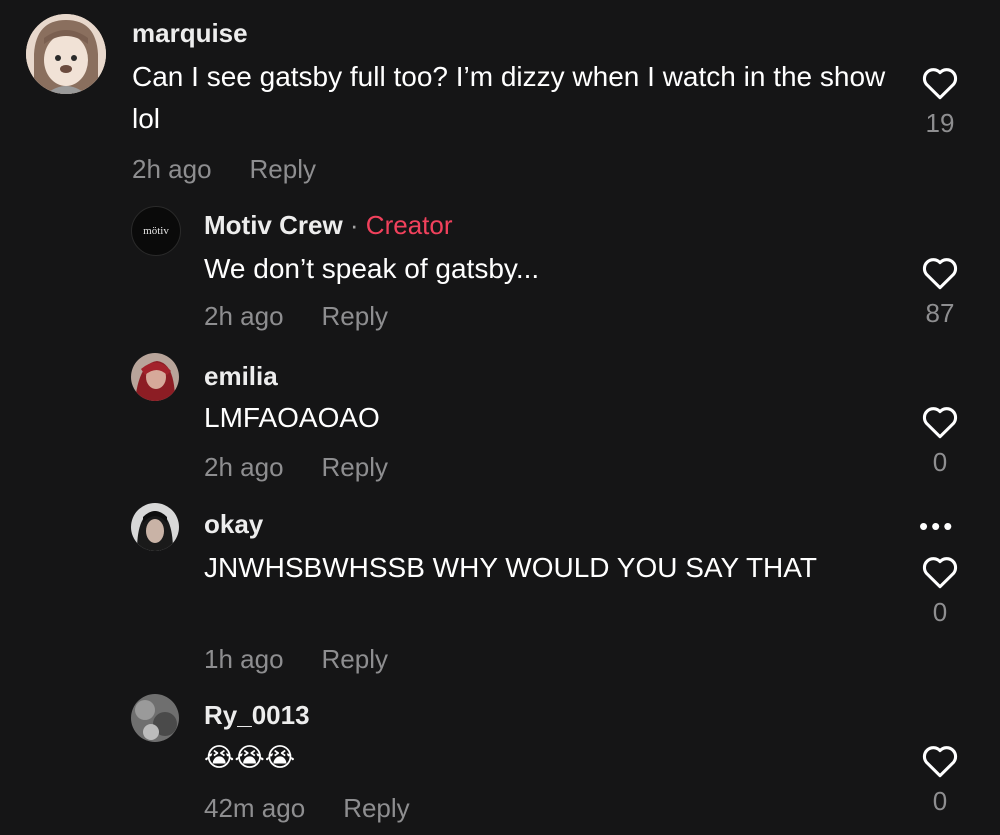 The height and width of the screenshot is (835, 1000). Describe the element at coordinates (307, 808) in the screenshot. I see `comment-meta: 42m ago Reply` at that location.